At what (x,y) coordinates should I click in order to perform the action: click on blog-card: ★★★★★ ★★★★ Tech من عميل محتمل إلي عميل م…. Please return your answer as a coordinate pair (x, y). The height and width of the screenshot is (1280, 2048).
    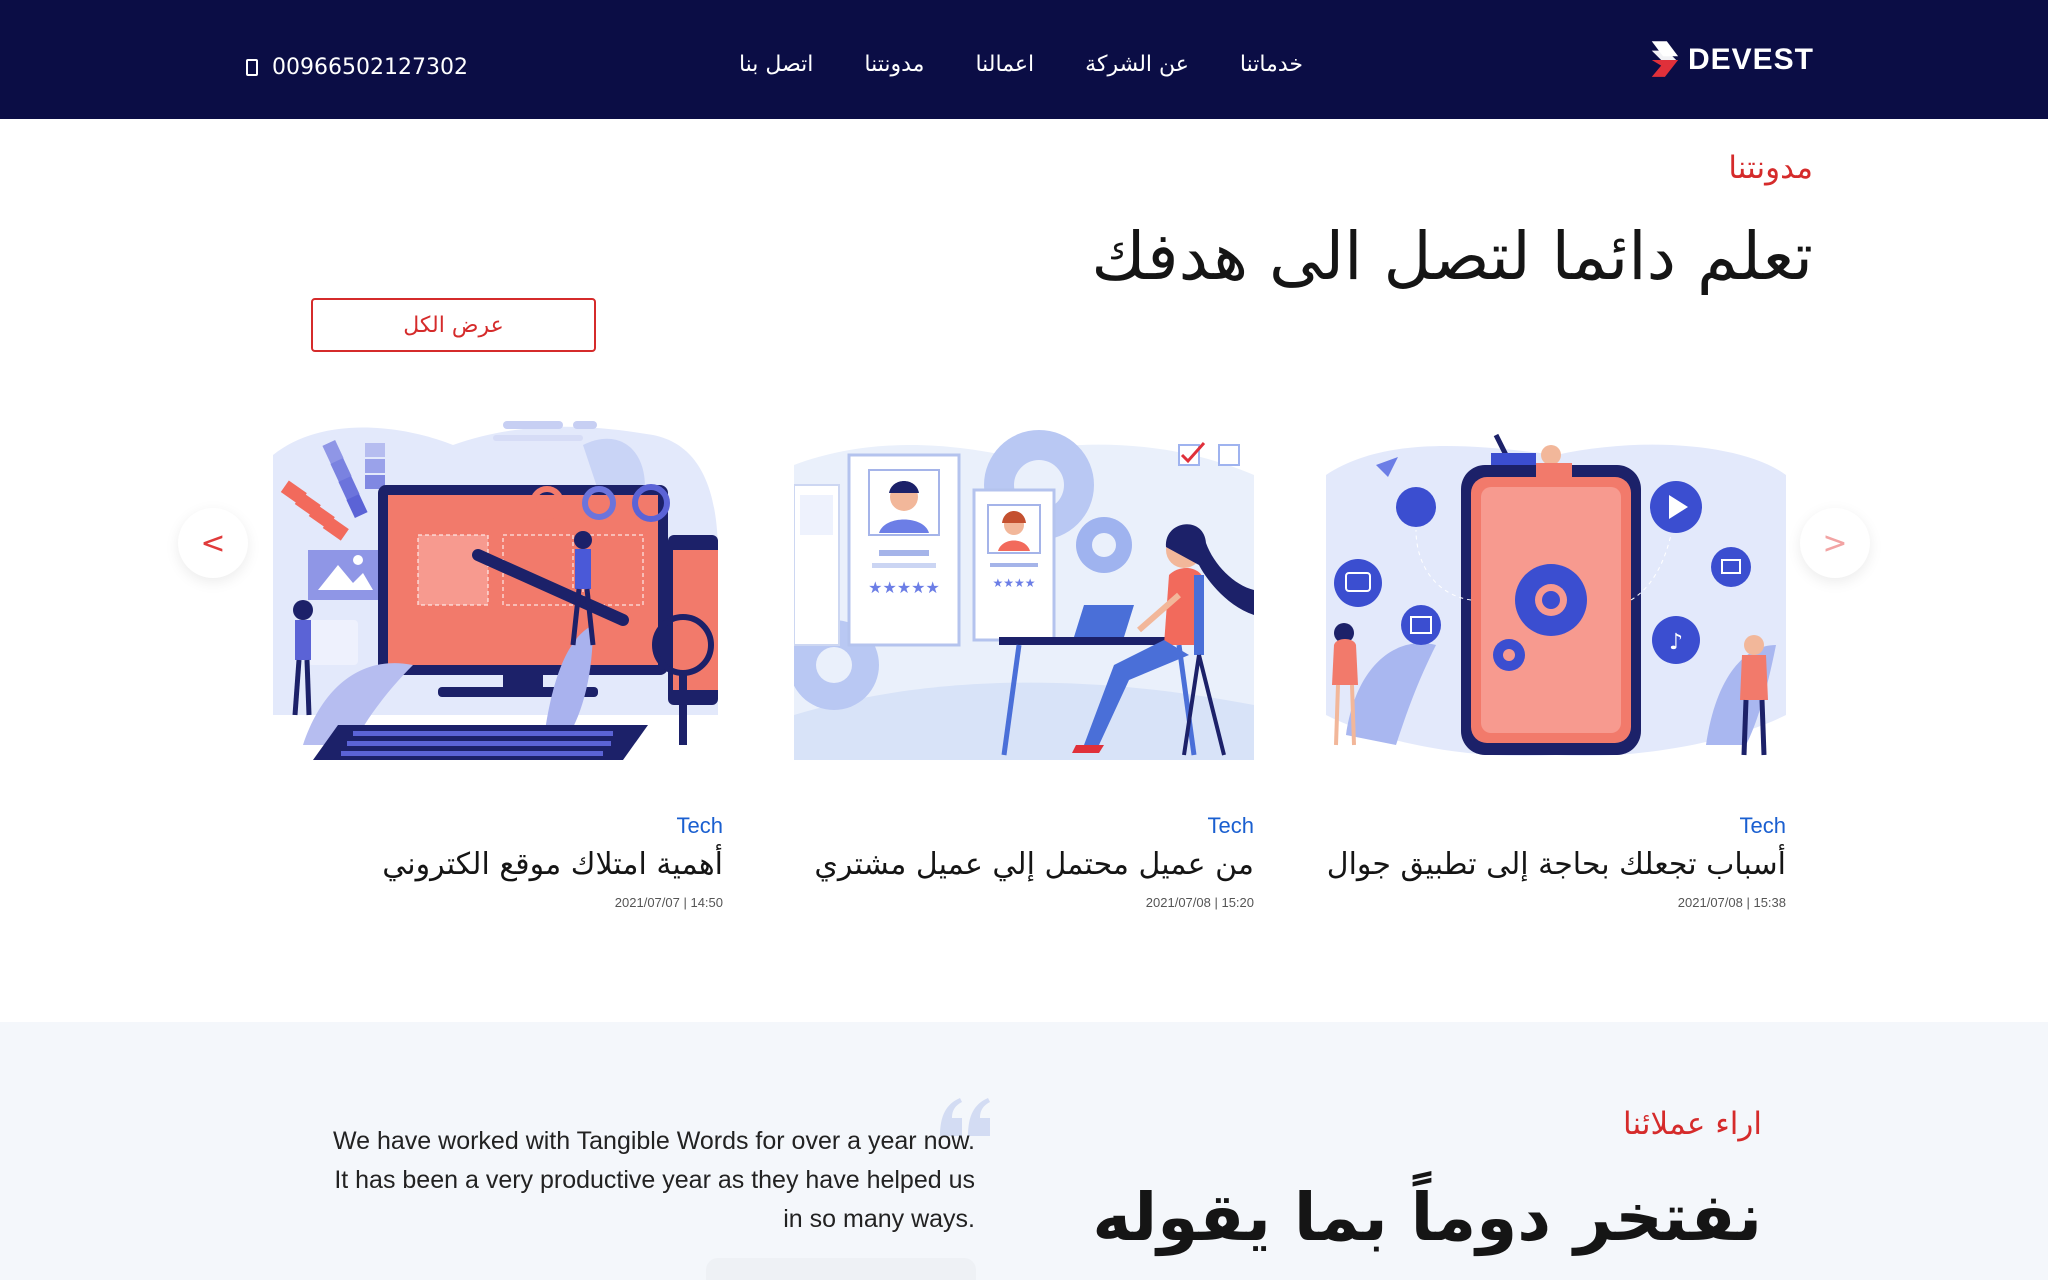
    Looking at the image, I should click on (1021, 662).